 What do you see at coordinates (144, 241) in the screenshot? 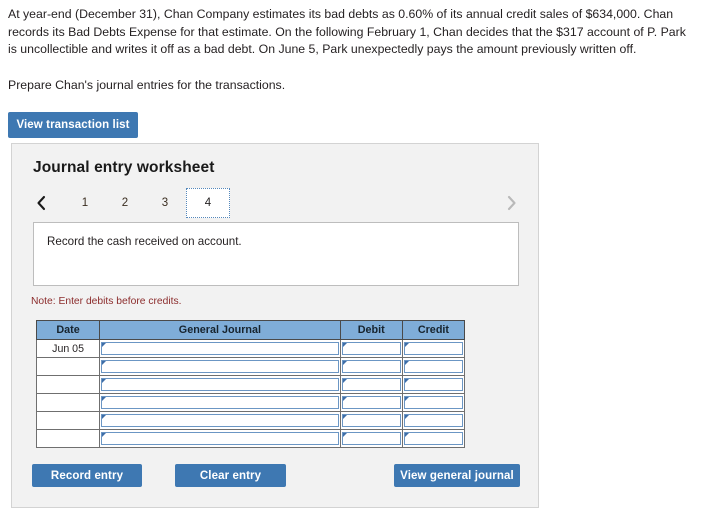
I see `instruction-text: Record the cash received on account.` at bounding box center [144, 241].